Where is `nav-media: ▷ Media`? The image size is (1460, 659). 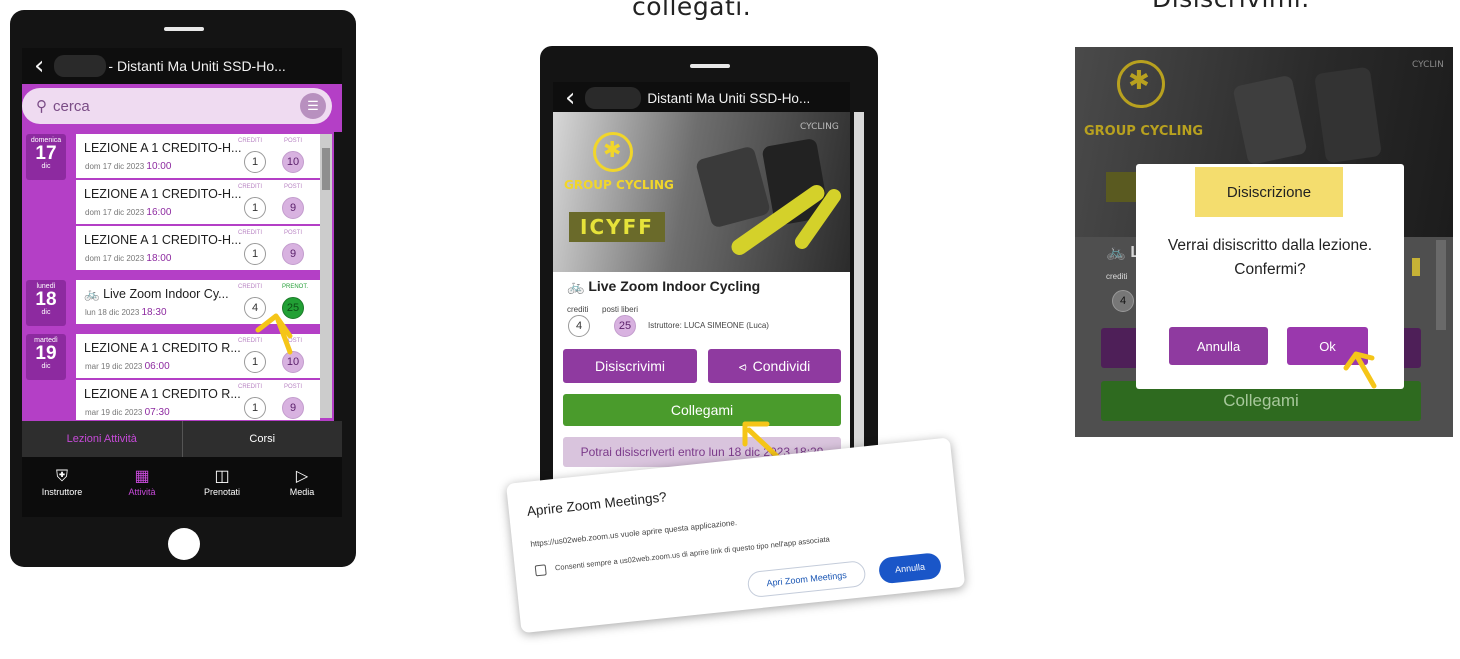 nav-media: ▷ Media is located at coordinates (302, 487).